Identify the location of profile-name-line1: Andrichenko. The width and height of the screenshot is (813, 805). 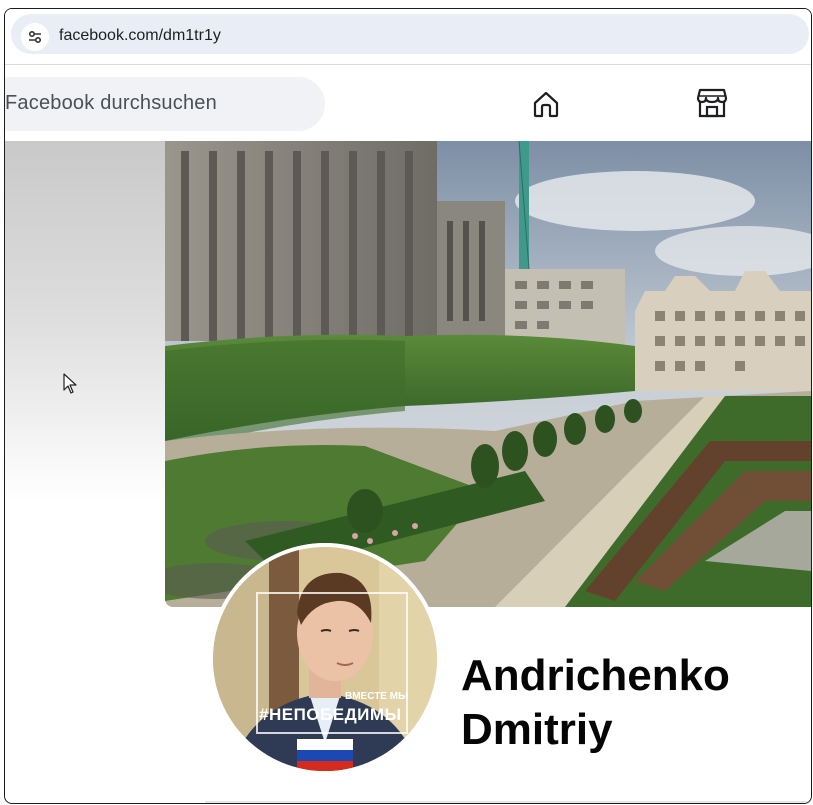
(595, 675).